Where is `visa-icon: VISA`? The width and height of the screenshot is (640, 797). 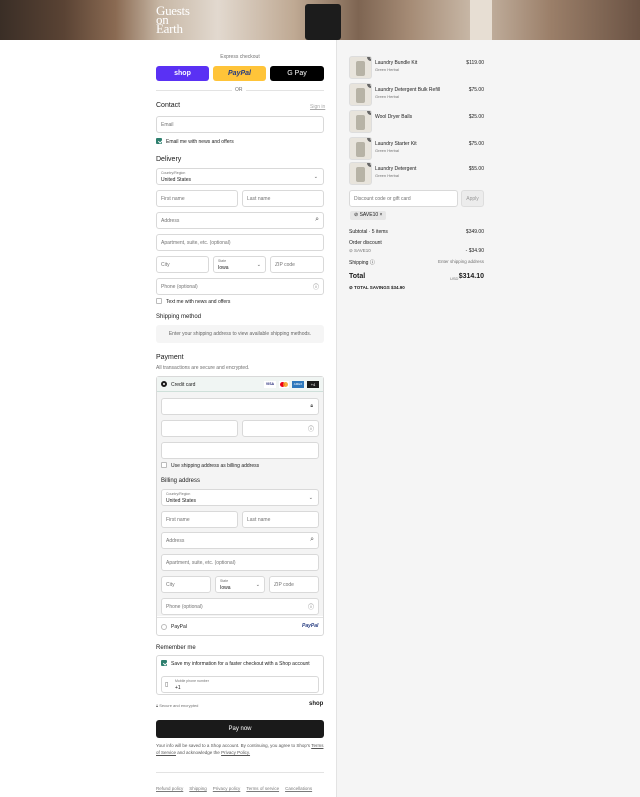 visa-icon: VISA is located at coordinates (270, 384).